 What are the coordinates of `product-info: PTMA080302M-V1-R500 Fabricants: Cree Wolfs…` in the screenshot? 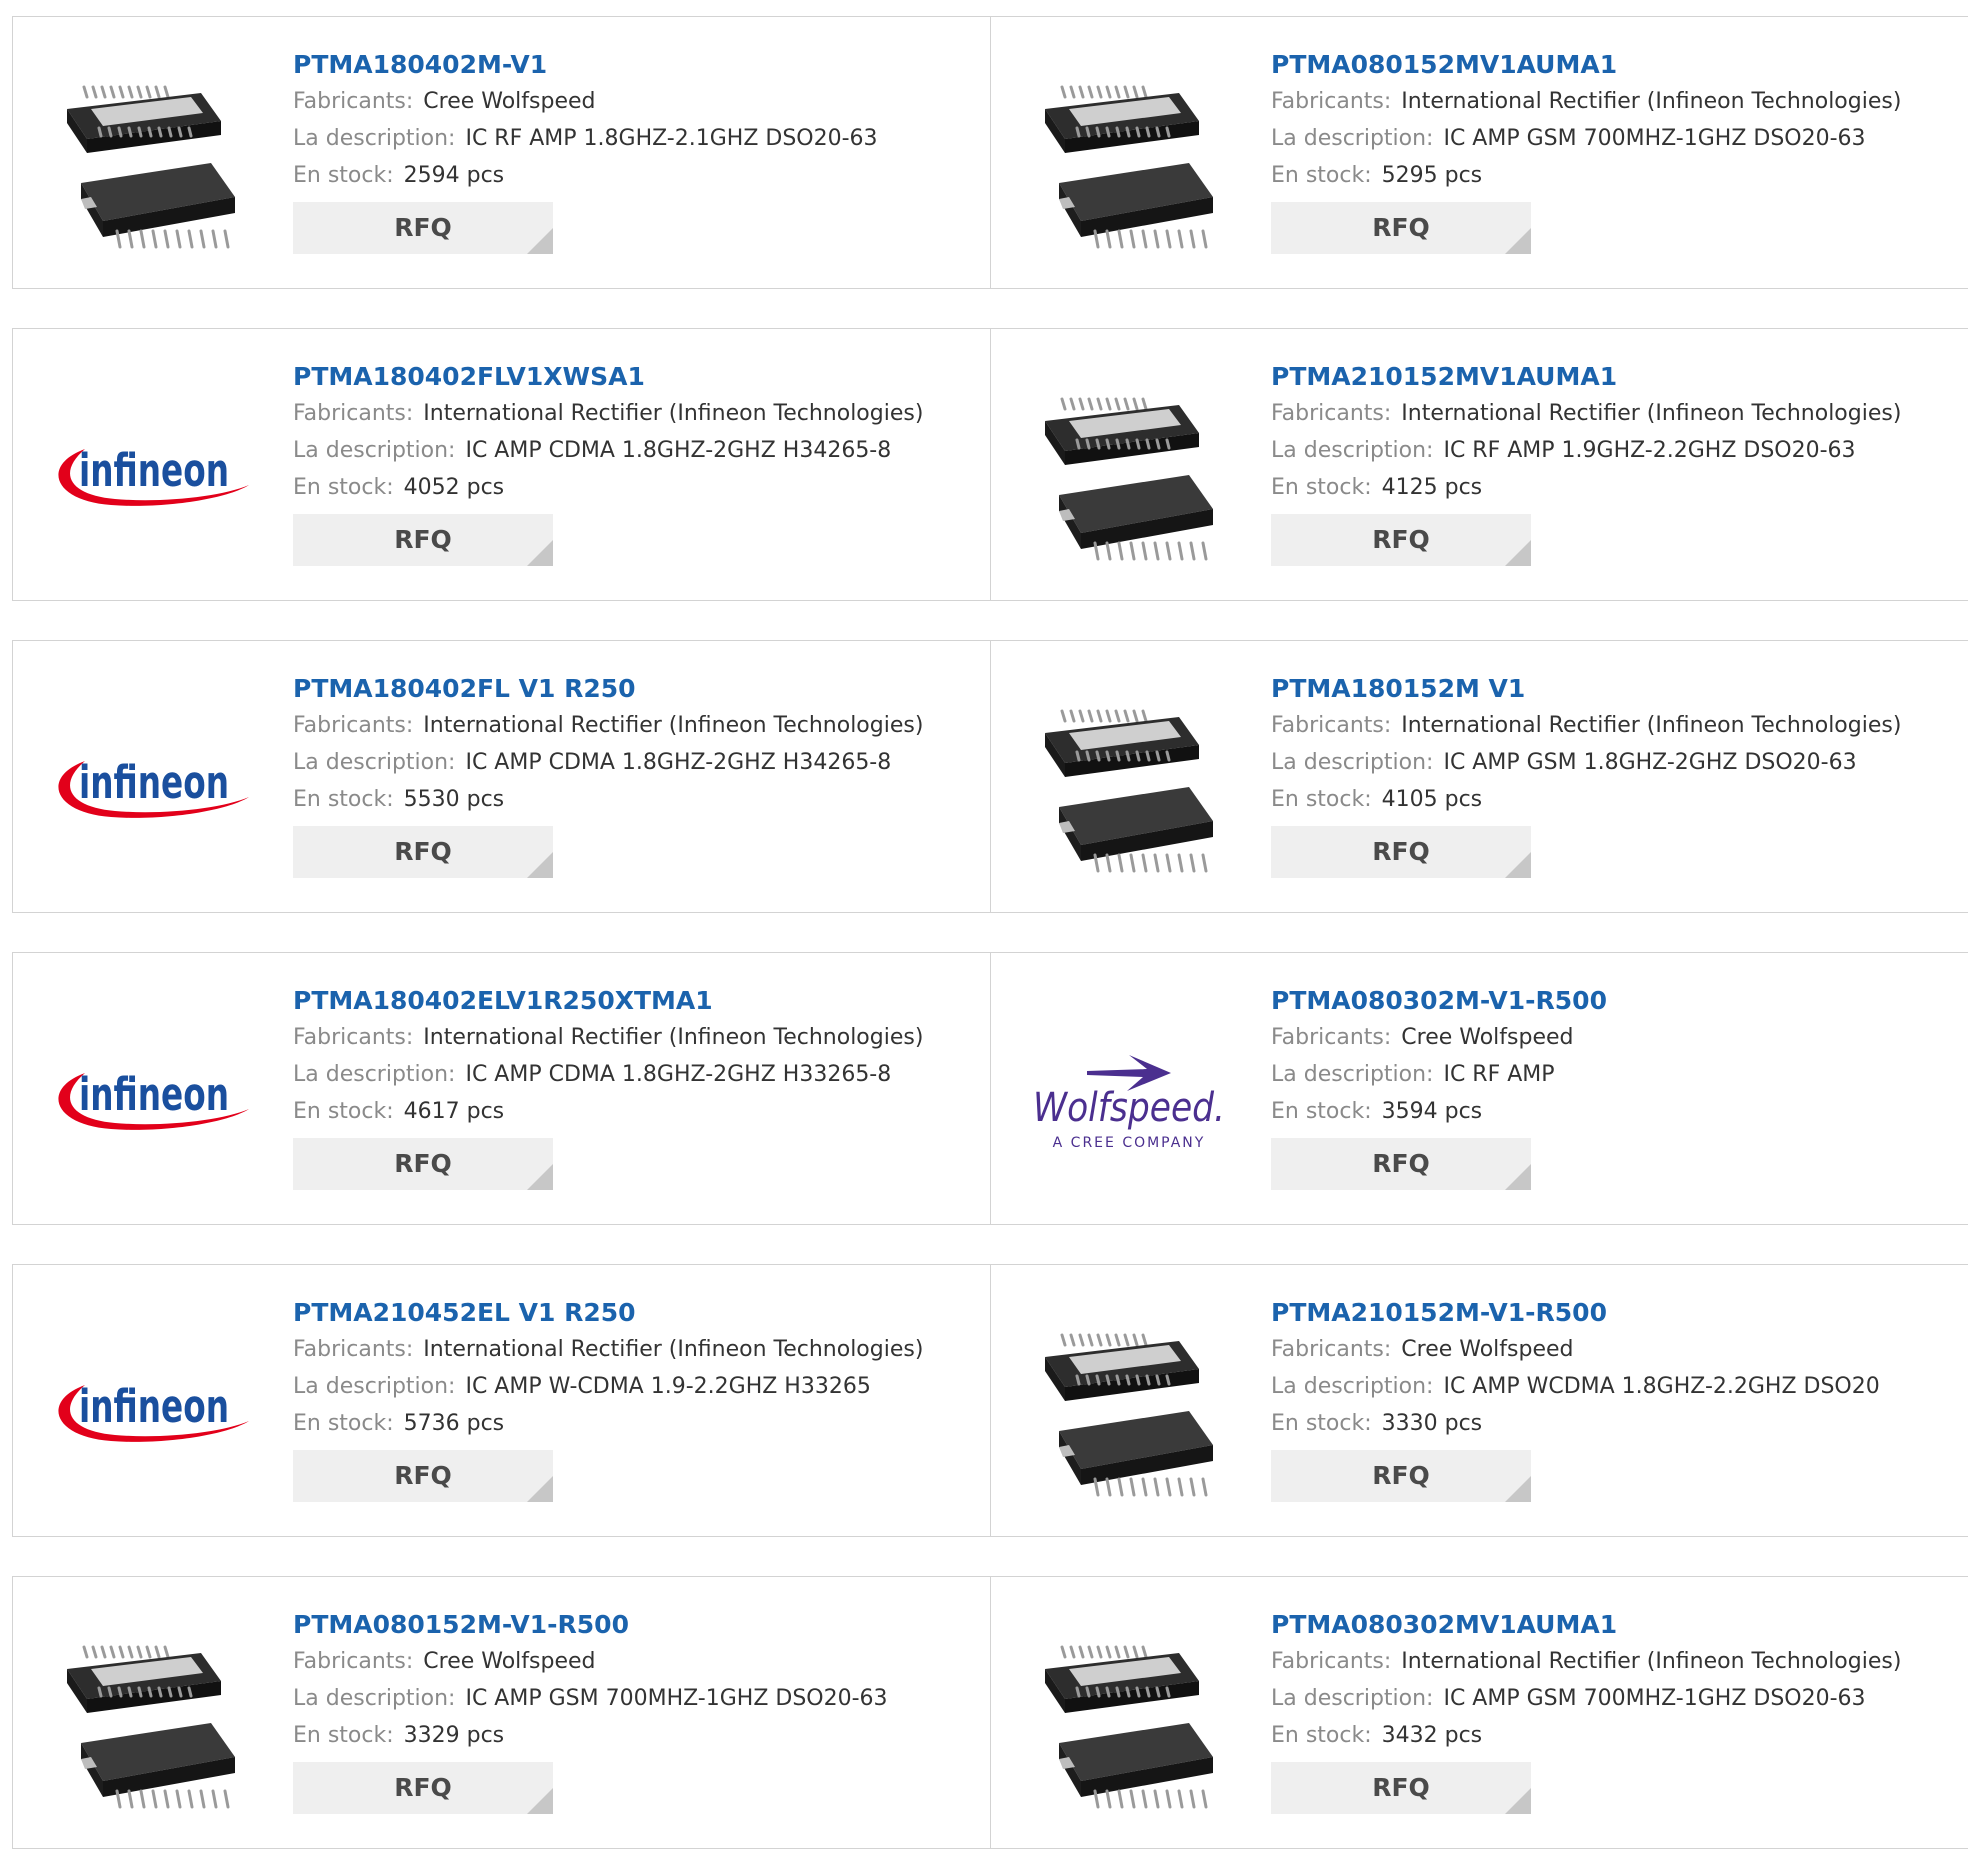 It's located at (1611, 1086).